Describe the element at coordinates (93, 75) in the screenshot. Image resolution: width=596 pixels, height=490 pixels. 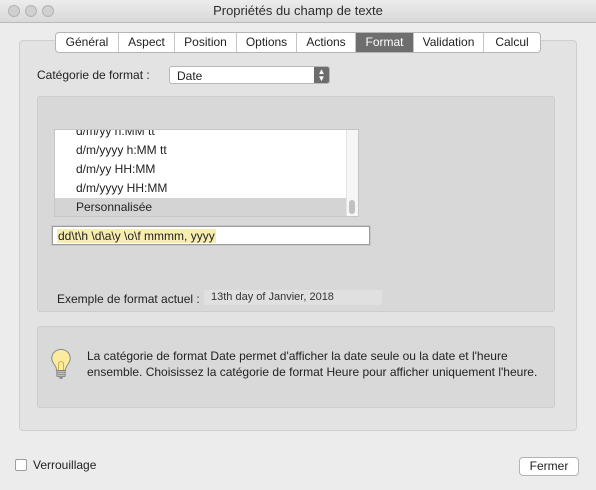
I see `format-category-label: Catégorie de format :` at that location.